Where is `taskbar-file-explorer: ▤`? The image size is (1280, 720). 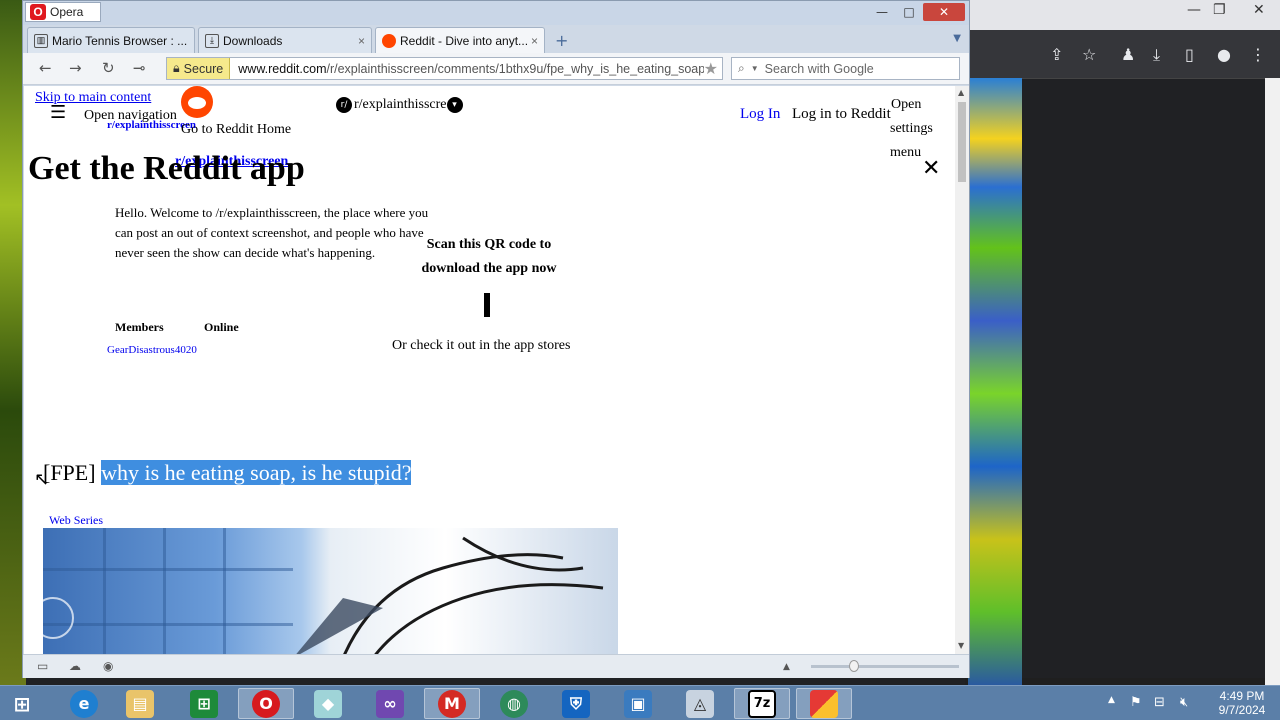 taskbar-file-explorer: ▤ is located at coordinates (140, 703).